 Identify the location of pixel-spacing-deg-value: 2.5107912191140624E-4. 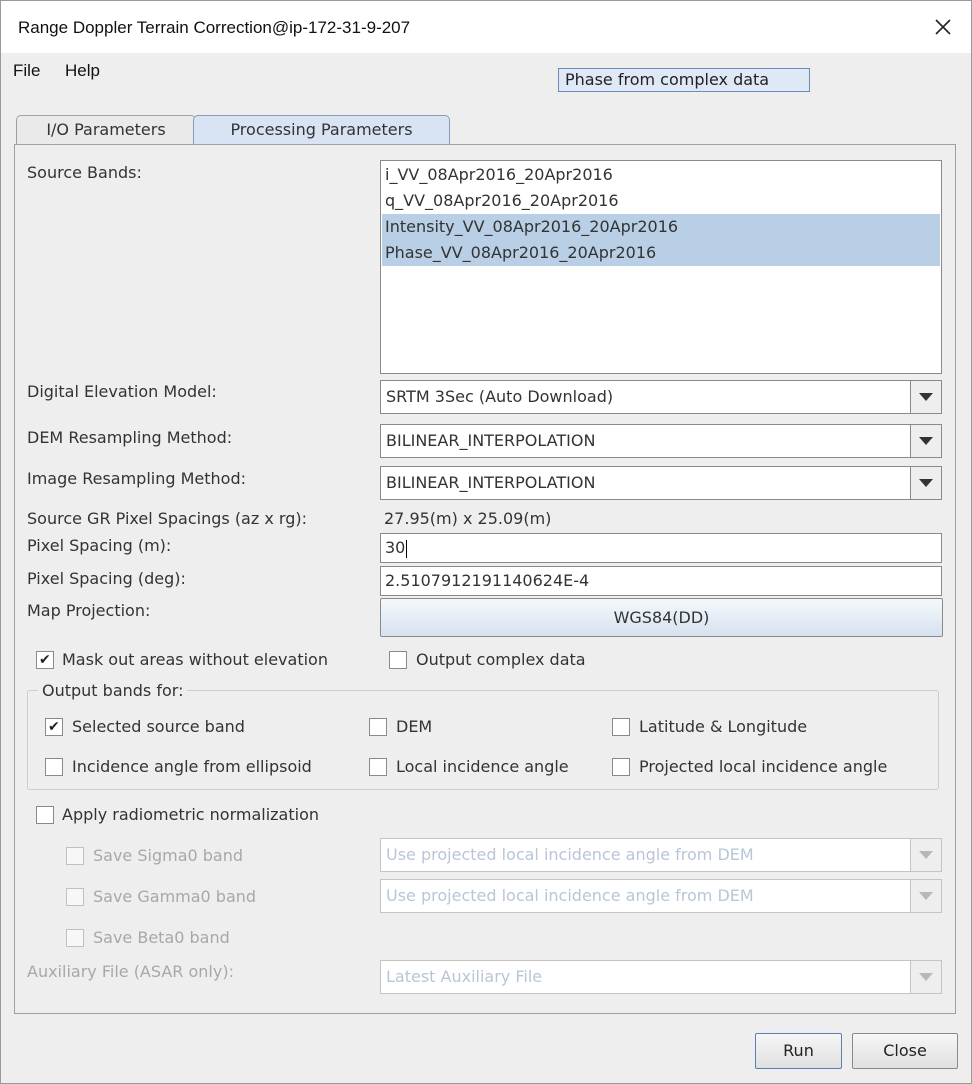
(487, 580).